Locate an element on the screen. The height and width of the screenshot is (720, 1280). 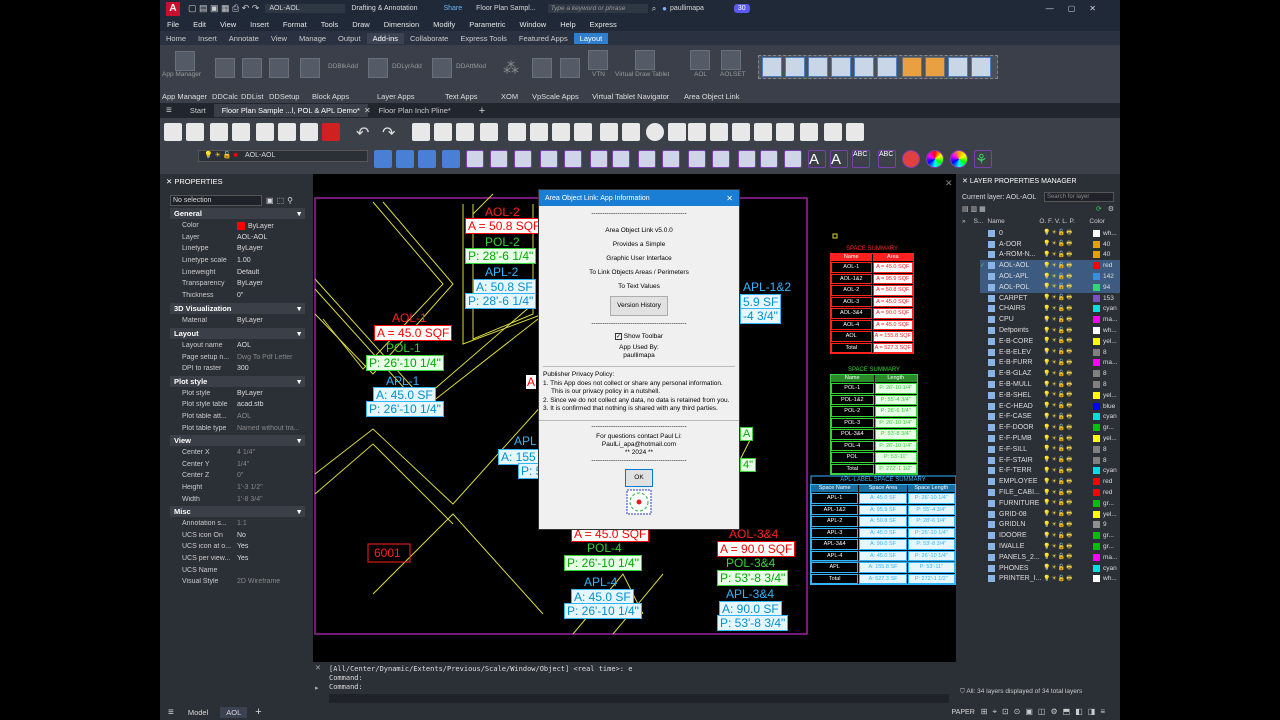
workspace-combo: Drafting & Annotation is located at coordinates (384, 8).